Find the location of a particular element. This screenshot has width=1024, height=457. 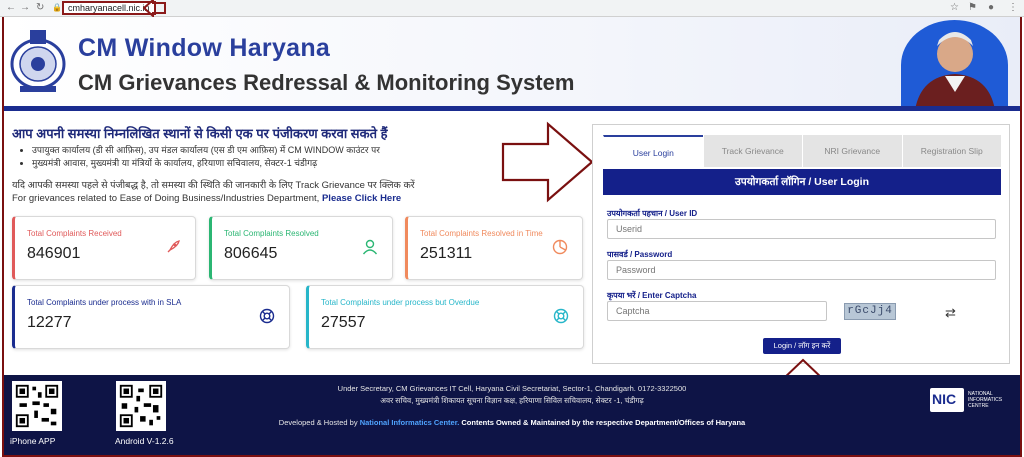

chief-minister-photo is located at coordinates (954, 65).